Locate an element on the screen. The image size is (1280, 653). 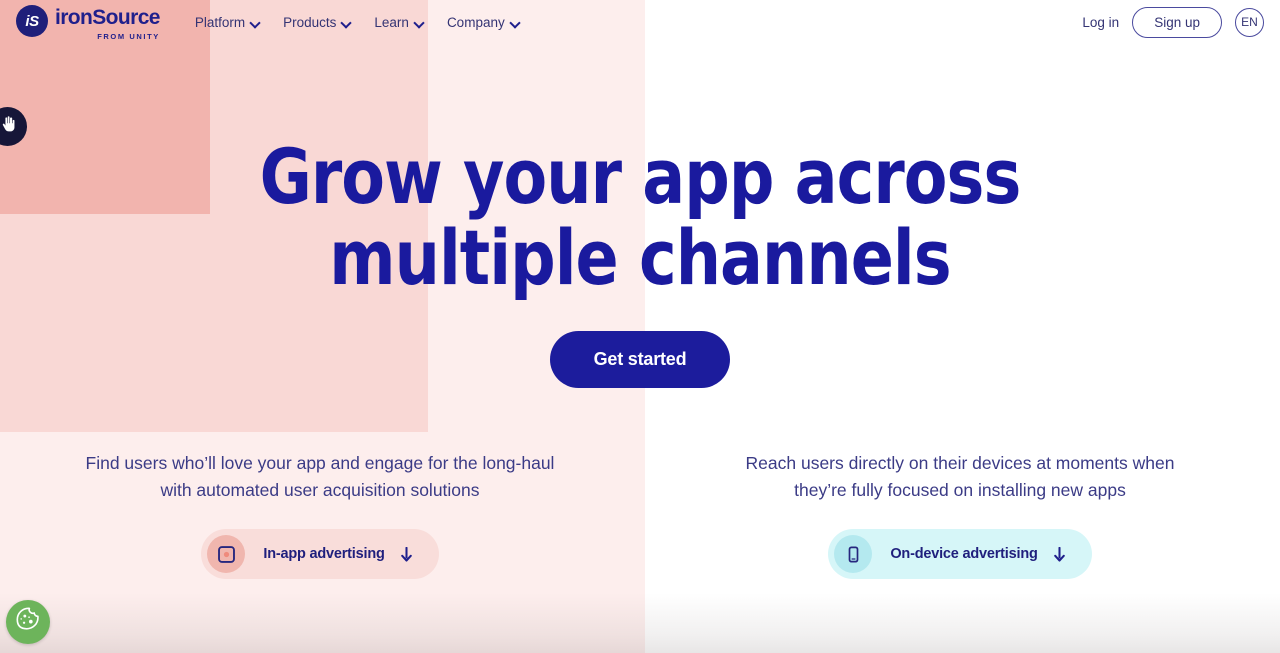
nav-item-label: Learn is located at coordinates (391, 22).